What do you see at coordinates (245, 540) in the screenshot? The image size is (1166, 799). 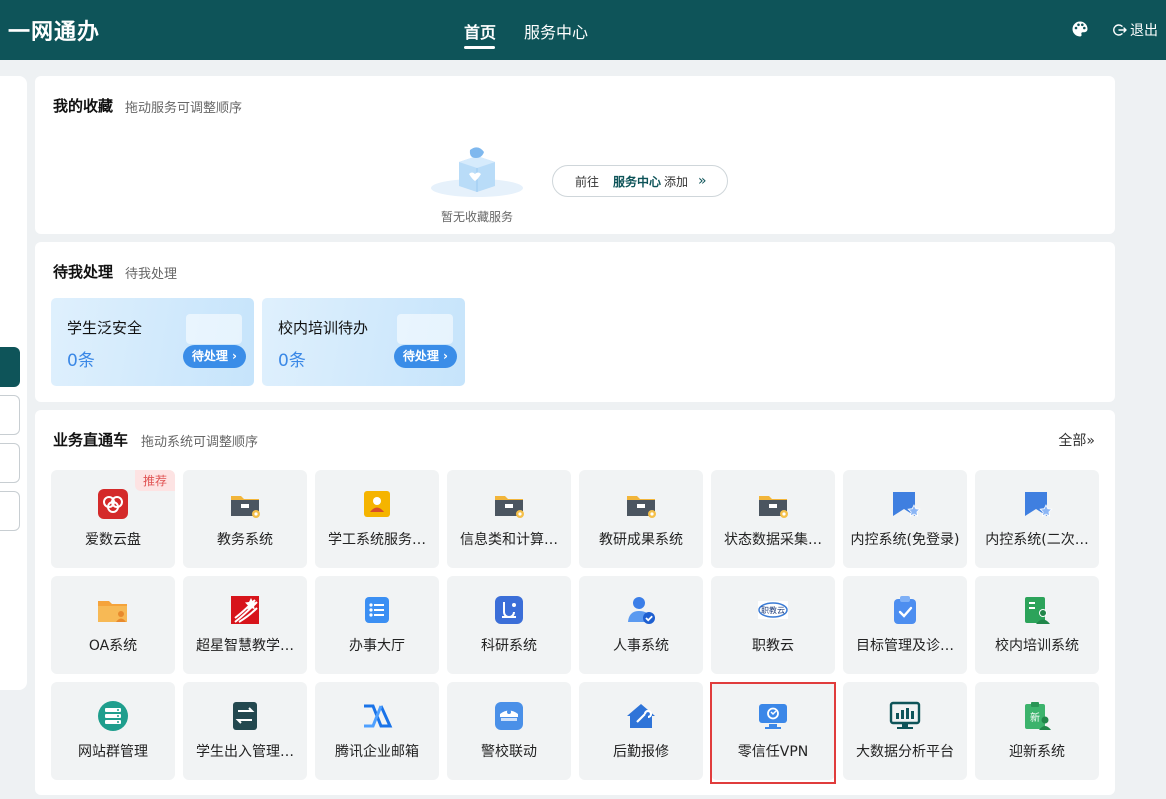 I see `app-tile-label: 教务系统` at bounding box center [245, 540].